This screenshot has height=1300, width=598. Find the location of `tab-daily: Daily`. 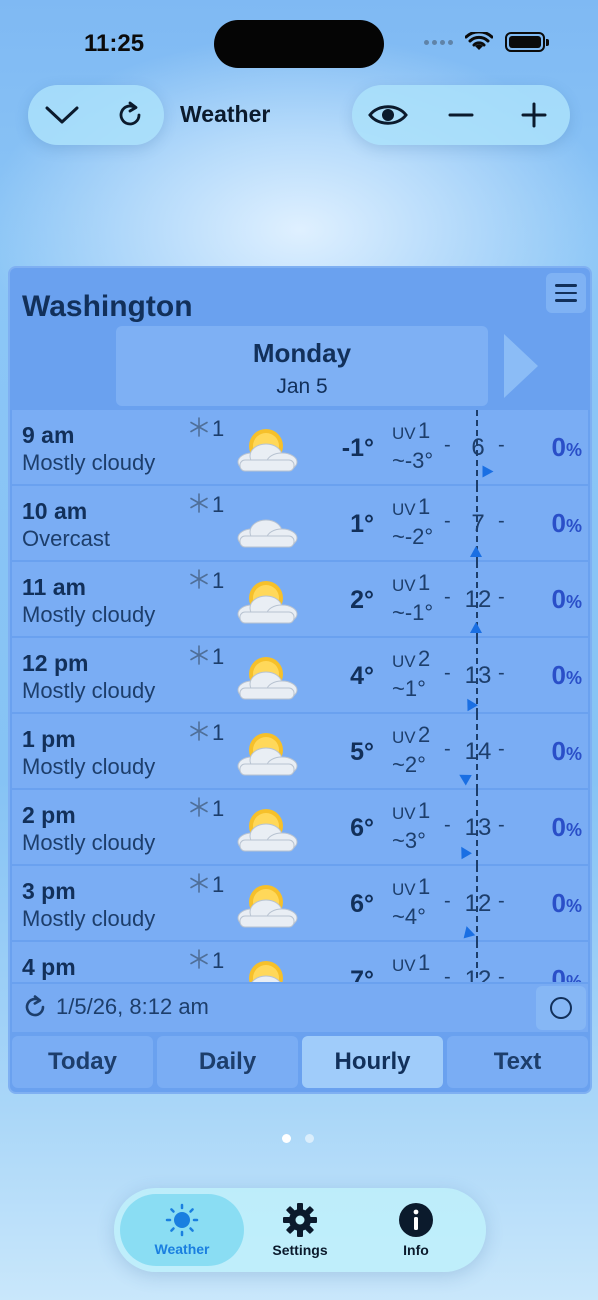

tab-daily: Daily is located at coordinates (227, 1062).